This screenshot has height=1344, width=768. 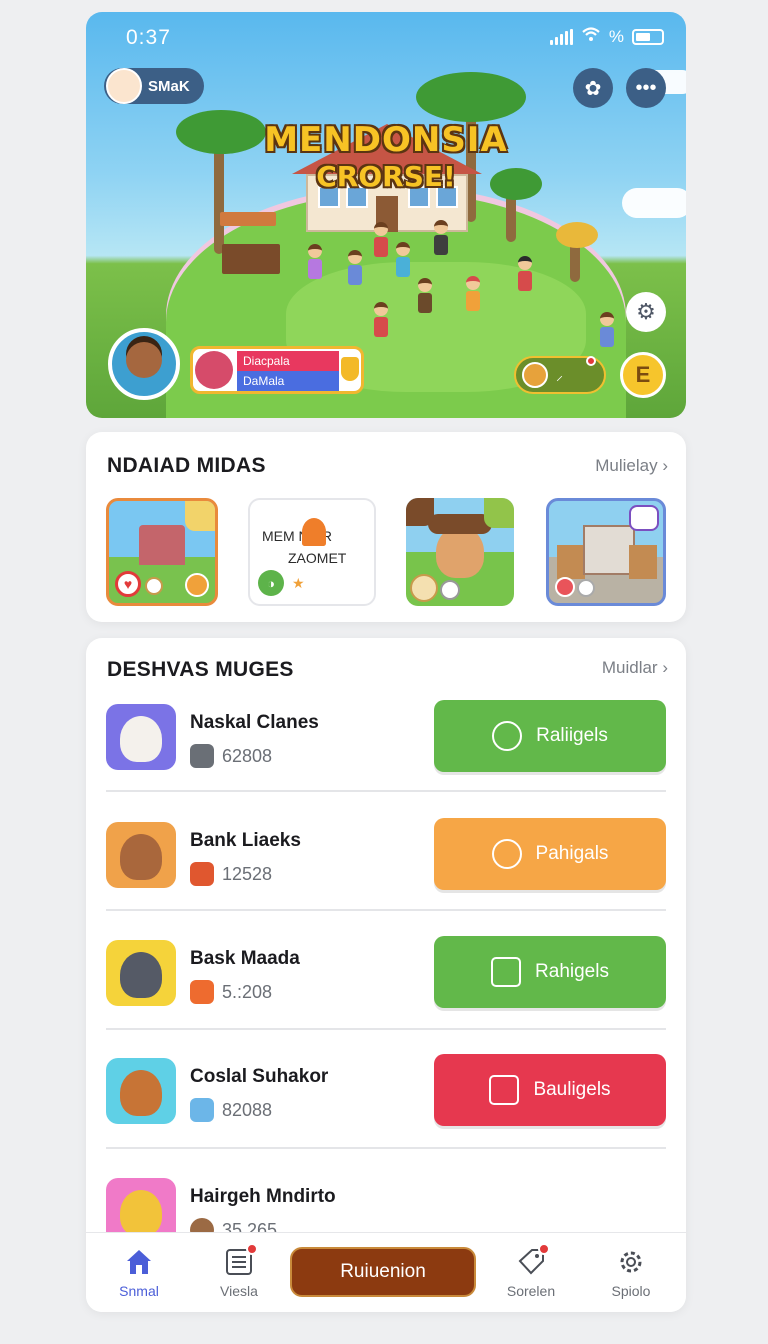 I want to click on resource-counter: ⸝, so click(x=560, y=375).